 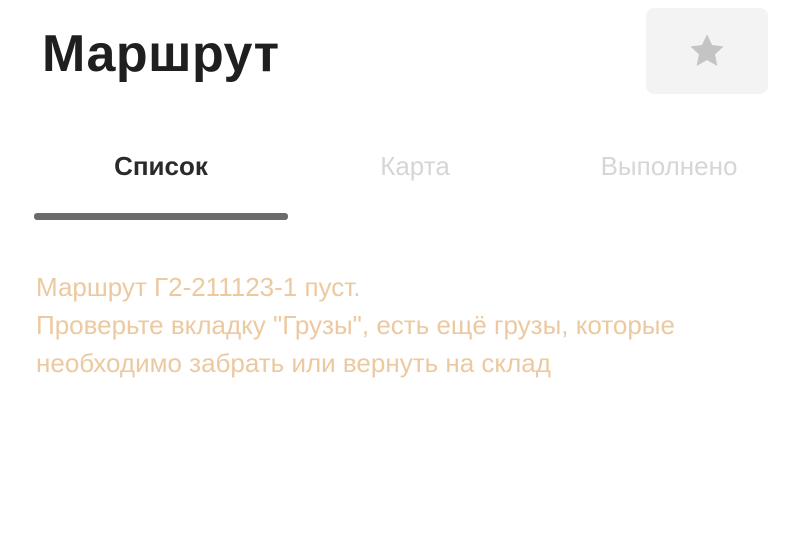 I want to click on favorite-button, so click(x=707, y=51).